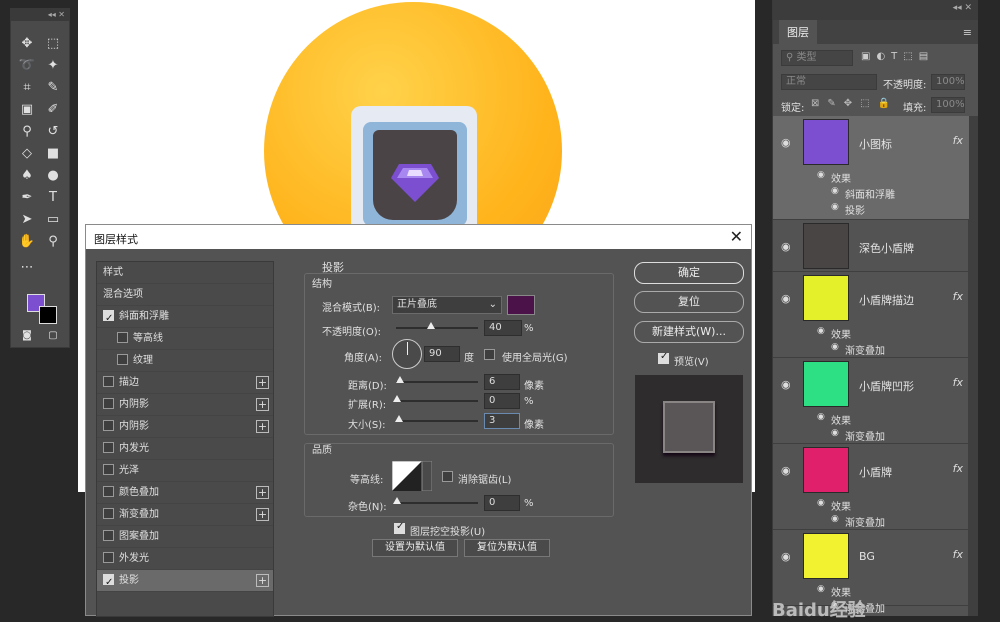 The image size is (1000, 622). I want to click on style-list-item: 斜面和浮雕, so click(185, 318).